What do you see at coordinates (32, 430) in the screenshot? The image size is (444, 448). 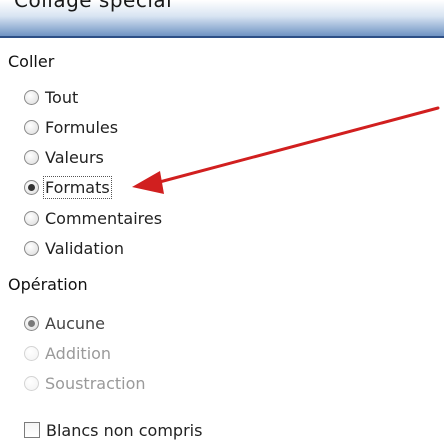 I see `skip-blanks-checkbox` at bounding box center [32, 430].